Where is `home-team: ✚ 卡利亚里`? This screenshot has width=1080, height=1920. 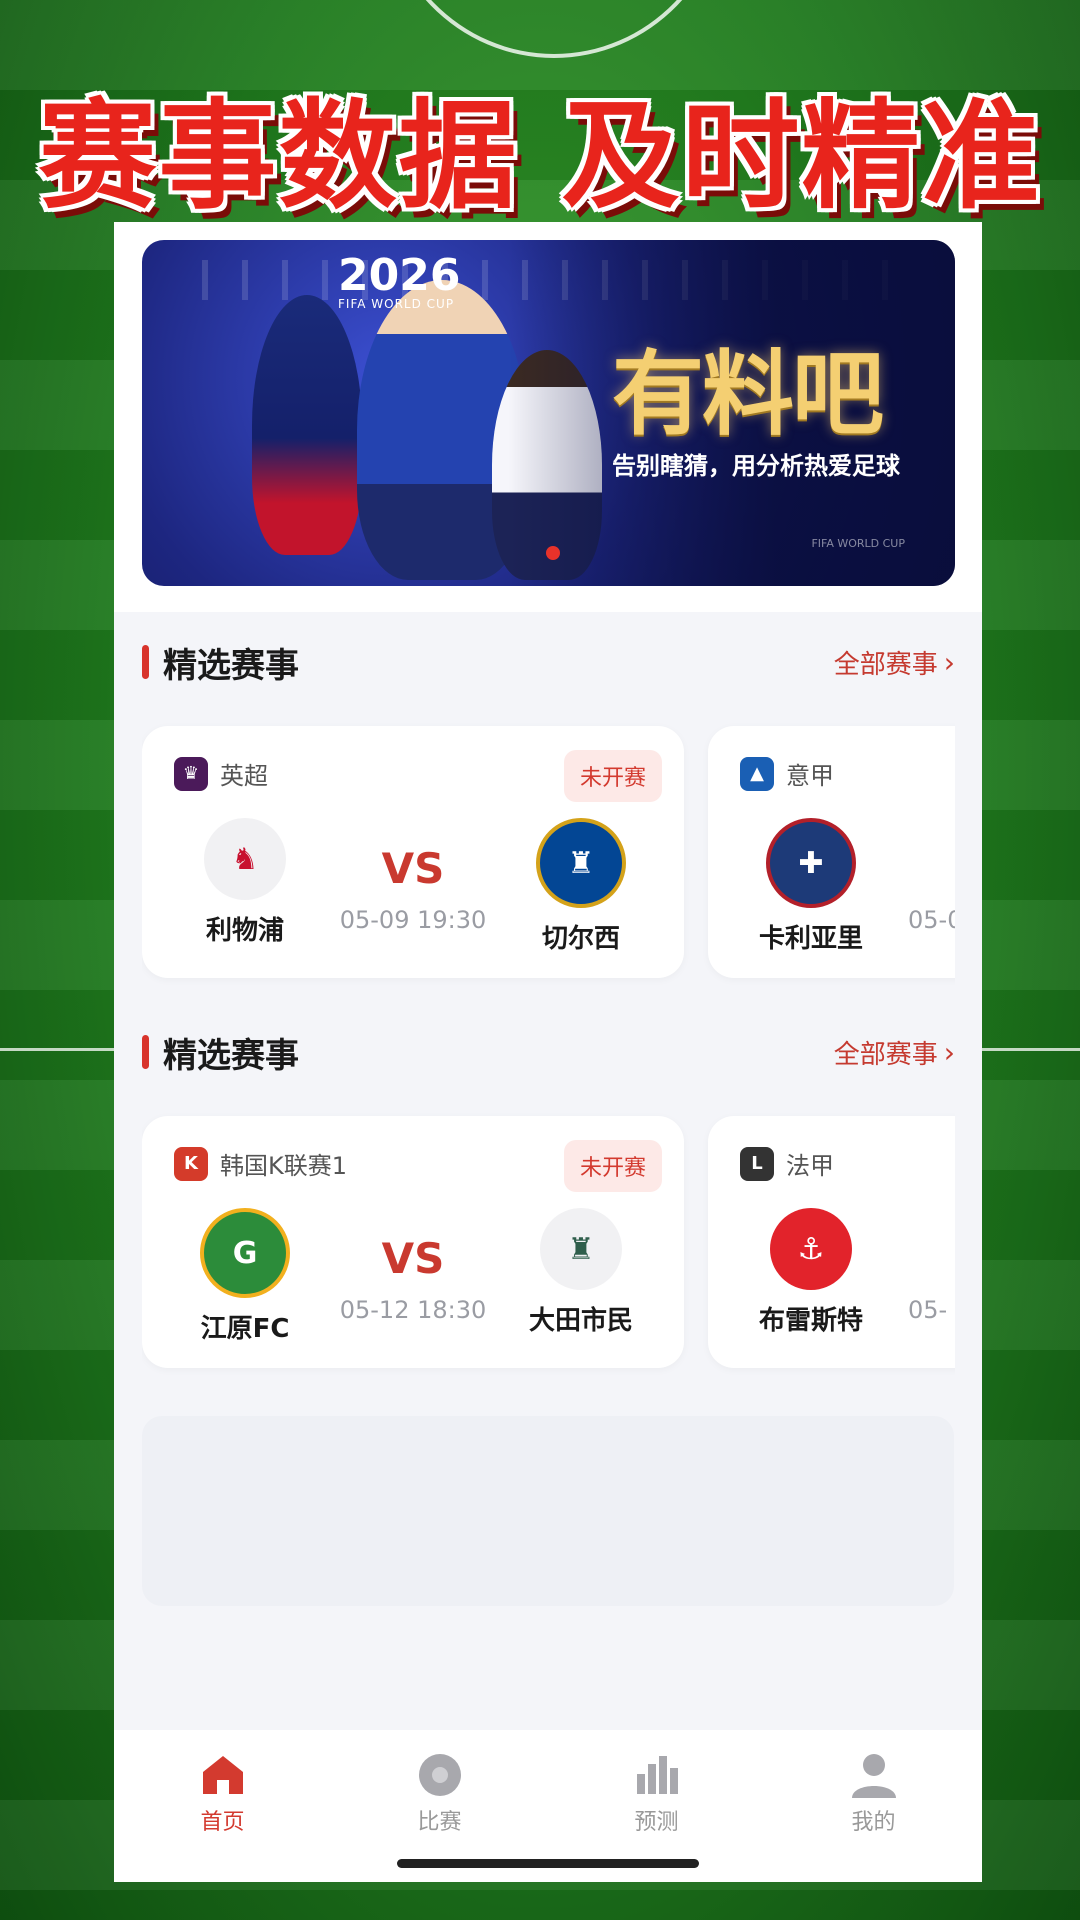
home-team: ✚ 卡利亚里 is located at coordinates (811, 886).